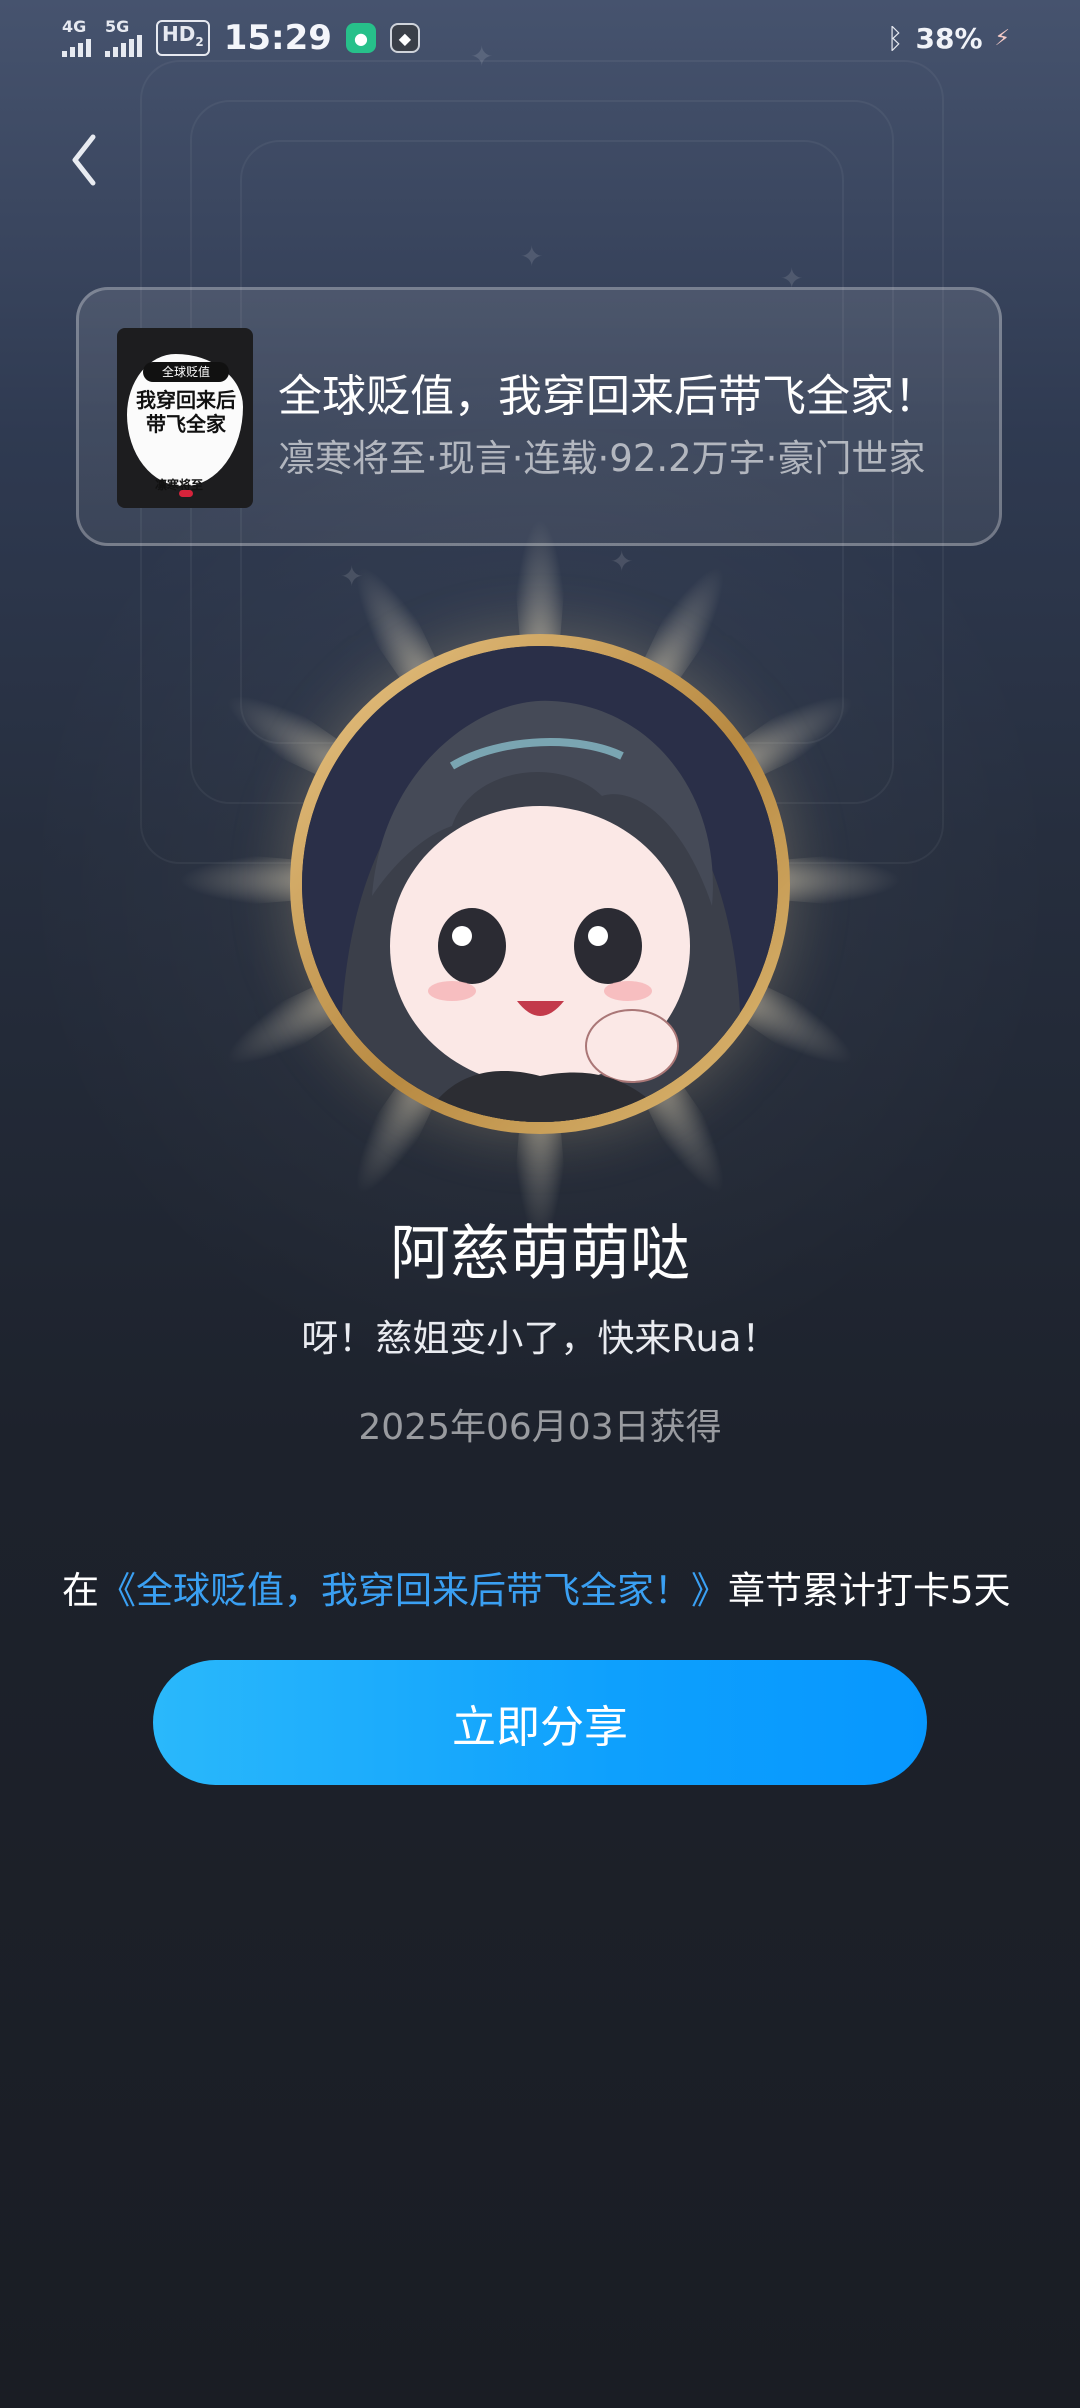  I want to click on cover-tag: 全球贬值, so click(186, 372).